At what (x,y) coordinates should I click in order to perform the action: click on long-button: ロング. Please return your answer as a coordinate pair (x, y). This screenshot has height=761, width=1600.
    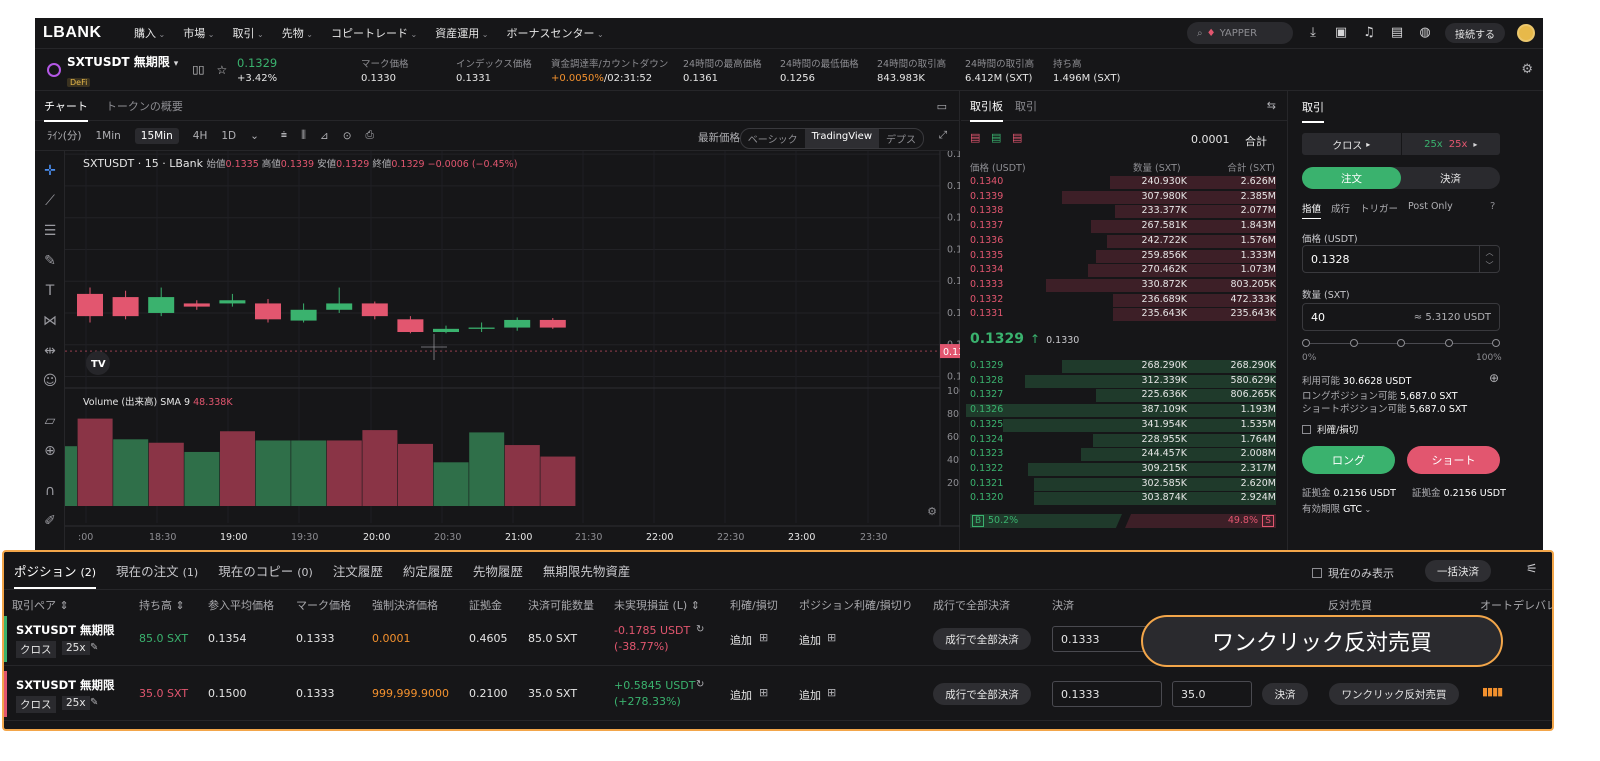
    Looking at the image, I should click on (1348, 460).